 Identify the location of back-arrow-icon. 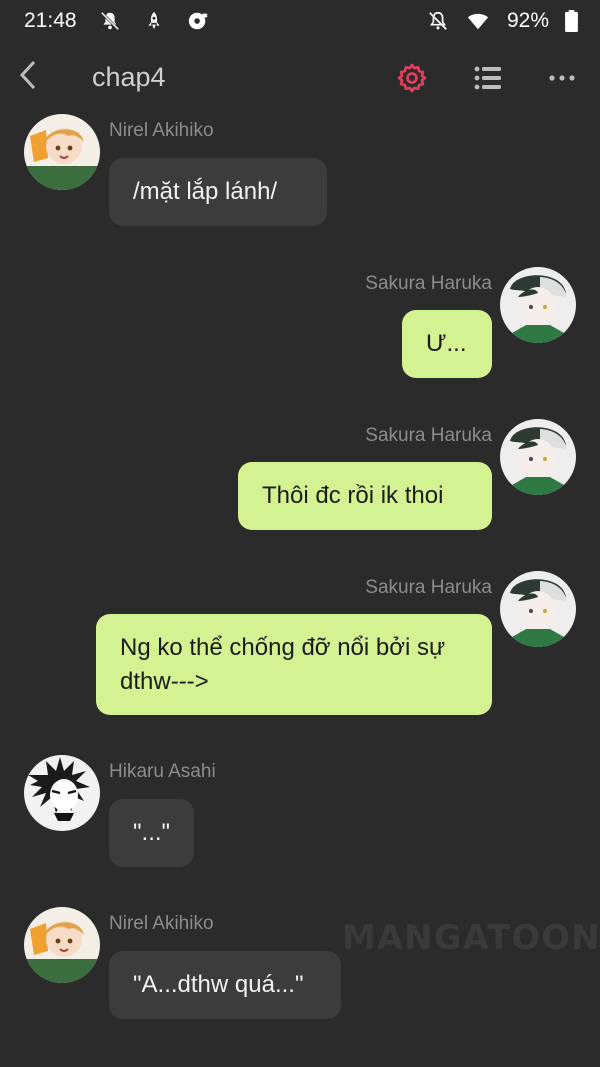
(29, 75).